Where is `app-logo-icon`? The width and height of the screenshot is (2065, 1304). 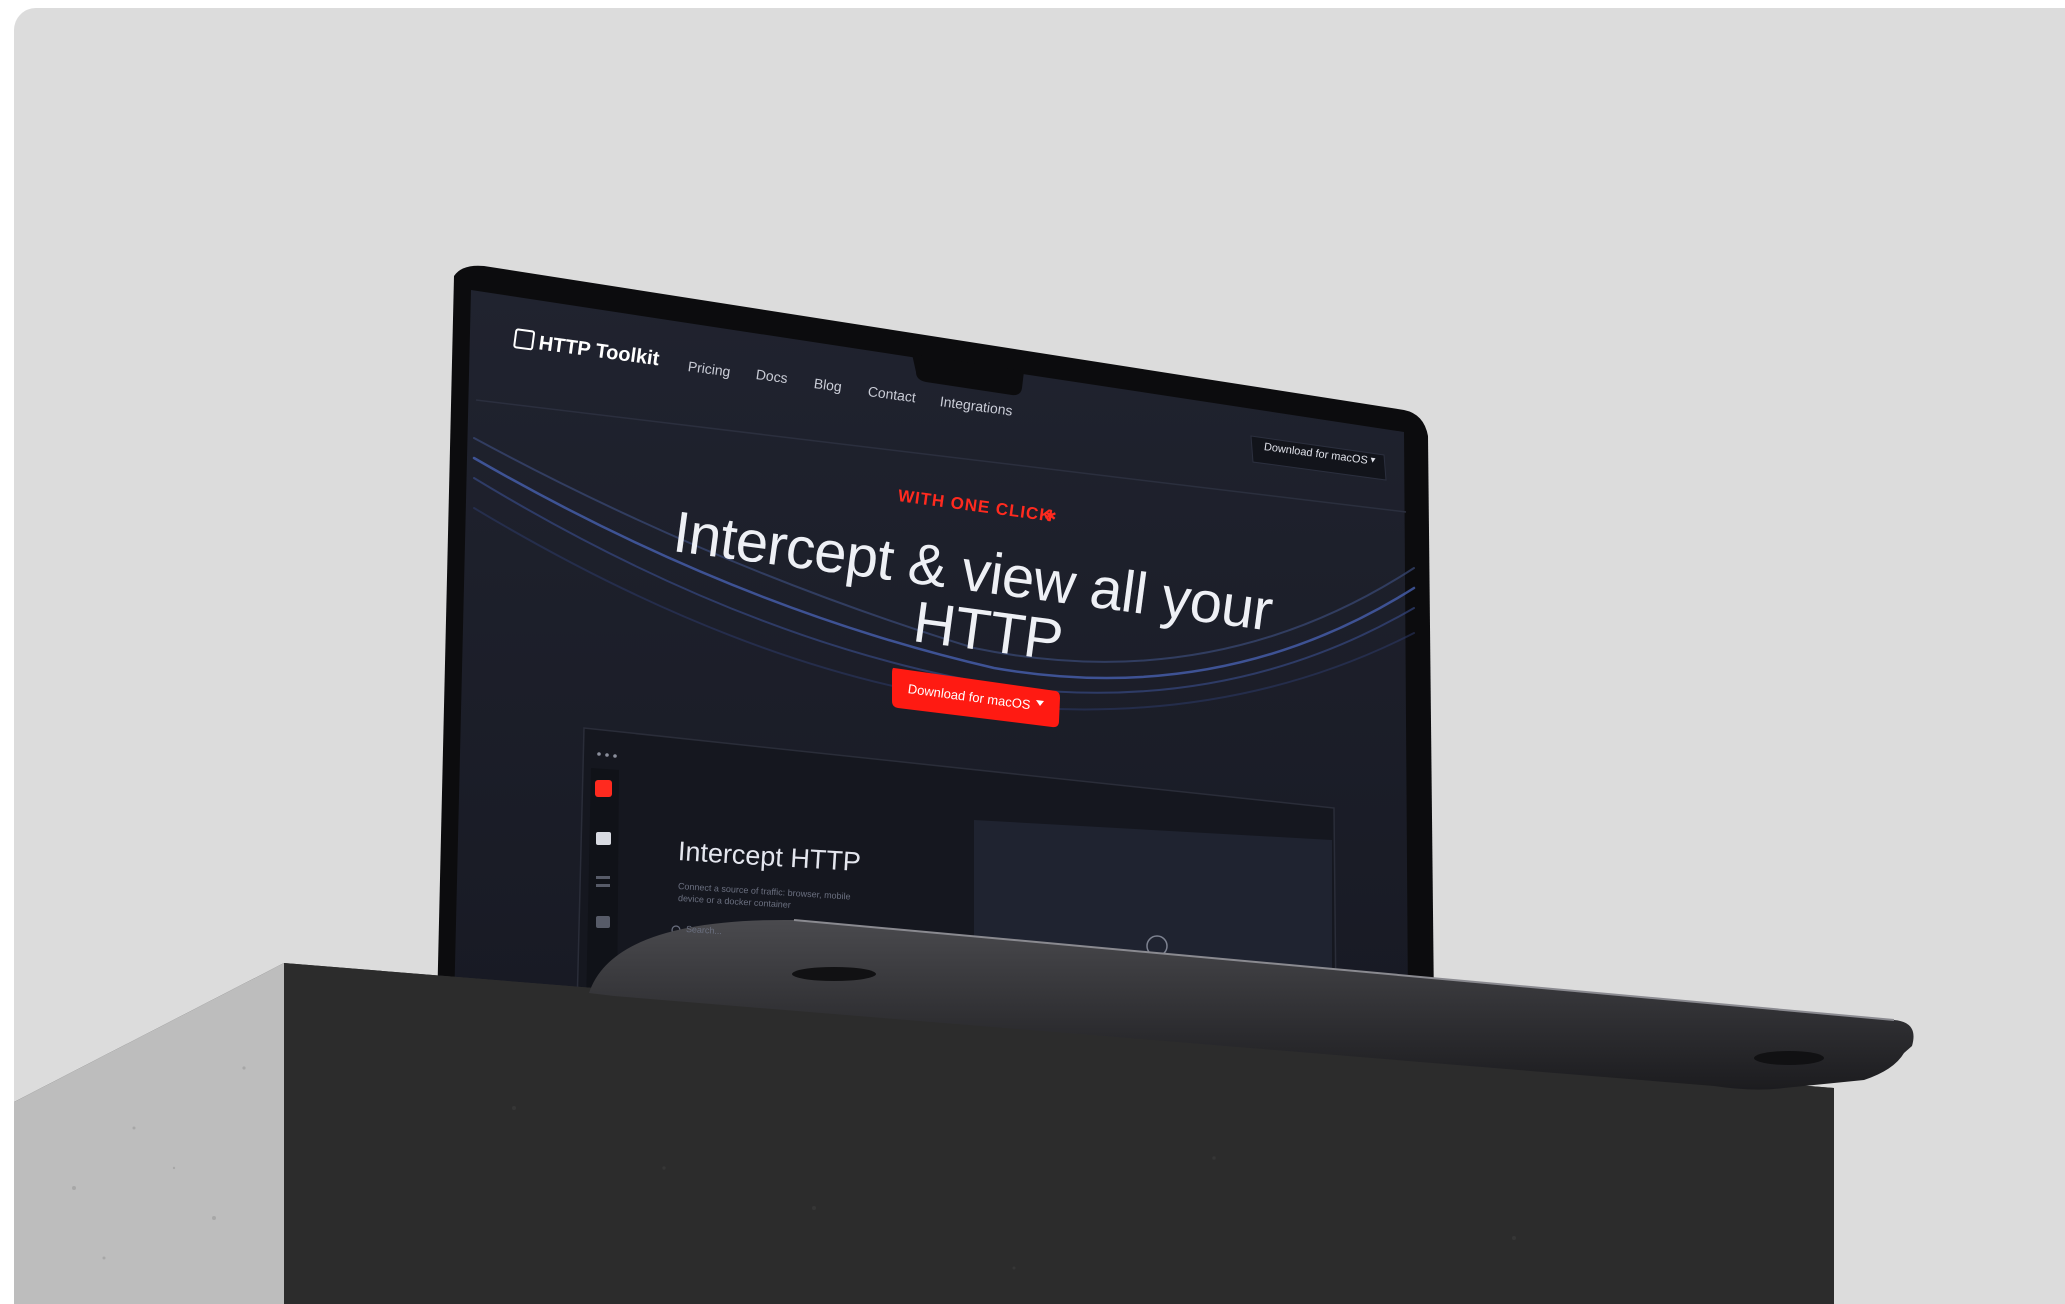
app-logo-icon is located at coordinates (603, 788).